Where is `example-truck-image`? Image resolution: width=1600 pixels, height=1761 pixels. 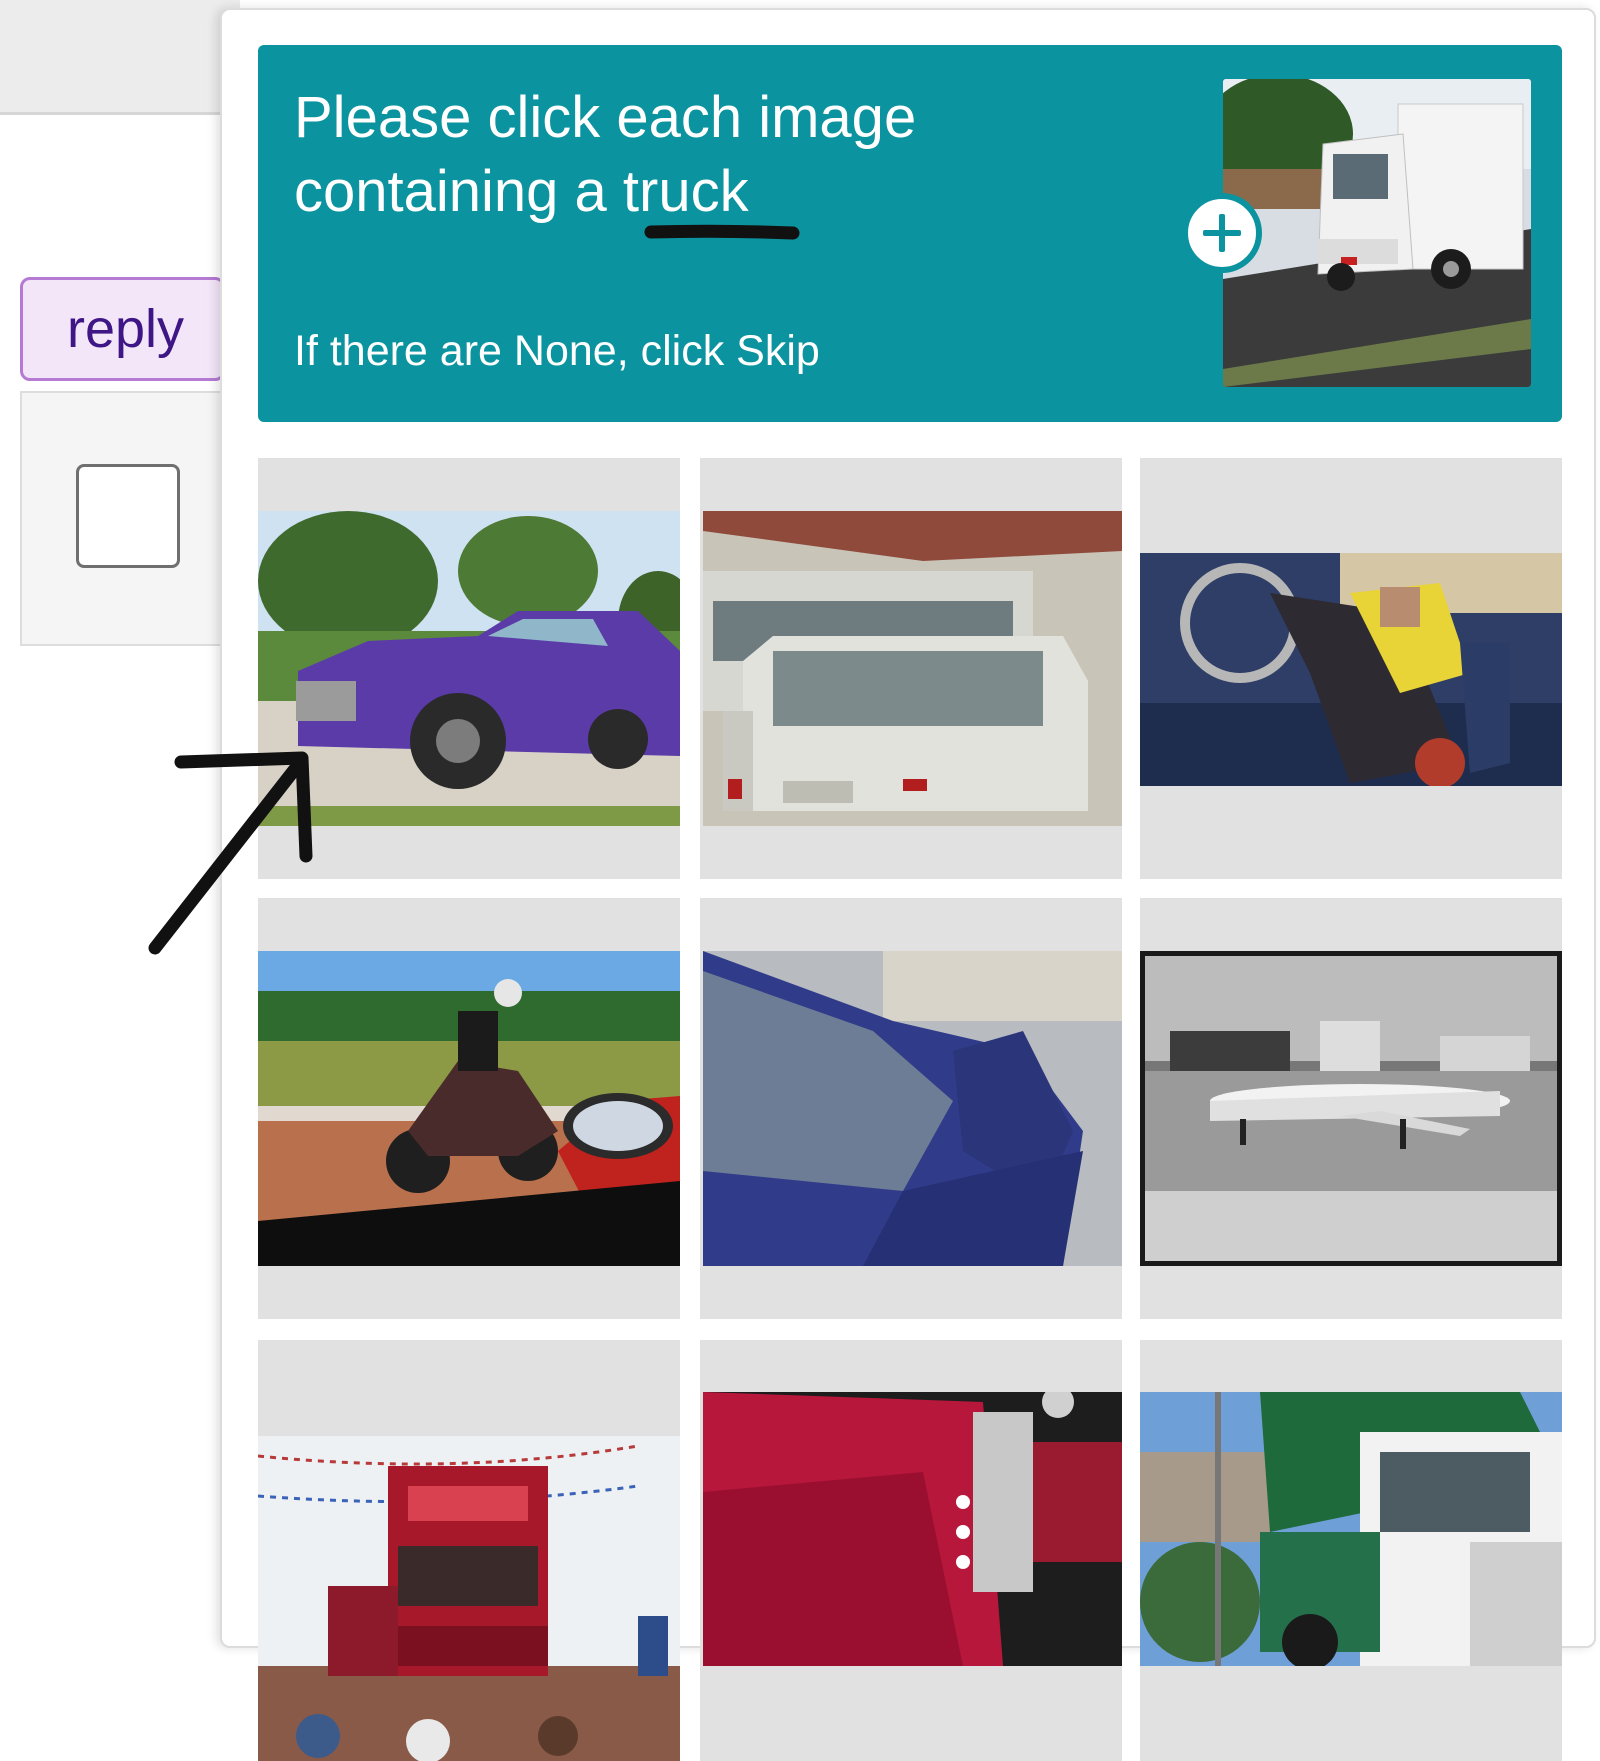 example-truck-image is located at coordinates (1377, 233).